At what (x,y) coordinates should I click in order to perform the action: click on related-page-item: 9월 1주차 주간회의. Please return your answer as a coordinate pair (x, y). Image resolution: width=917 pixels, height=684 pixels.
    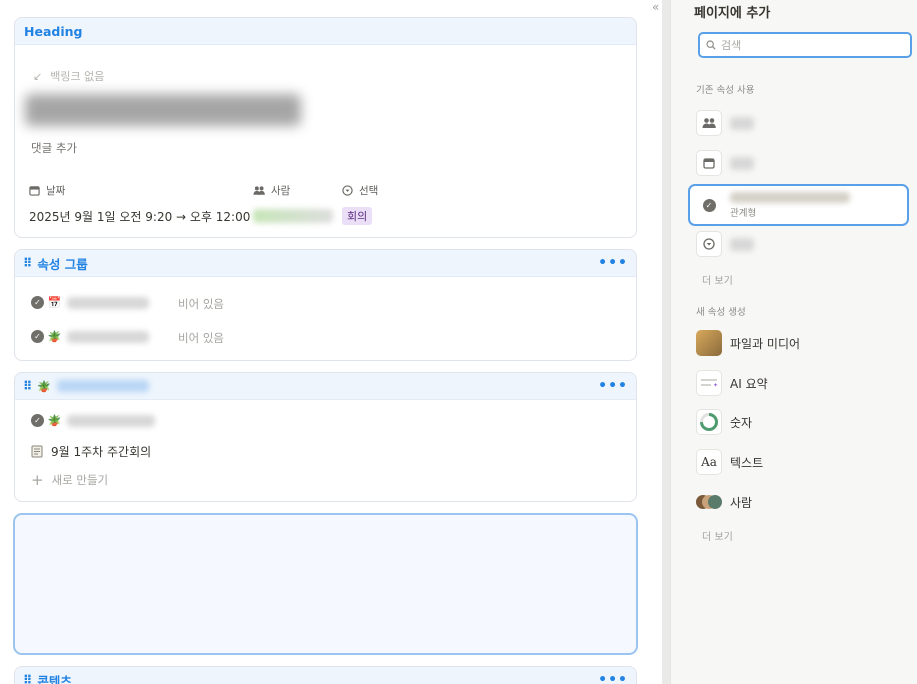
    Looking at the image, I should click on (91, 451).